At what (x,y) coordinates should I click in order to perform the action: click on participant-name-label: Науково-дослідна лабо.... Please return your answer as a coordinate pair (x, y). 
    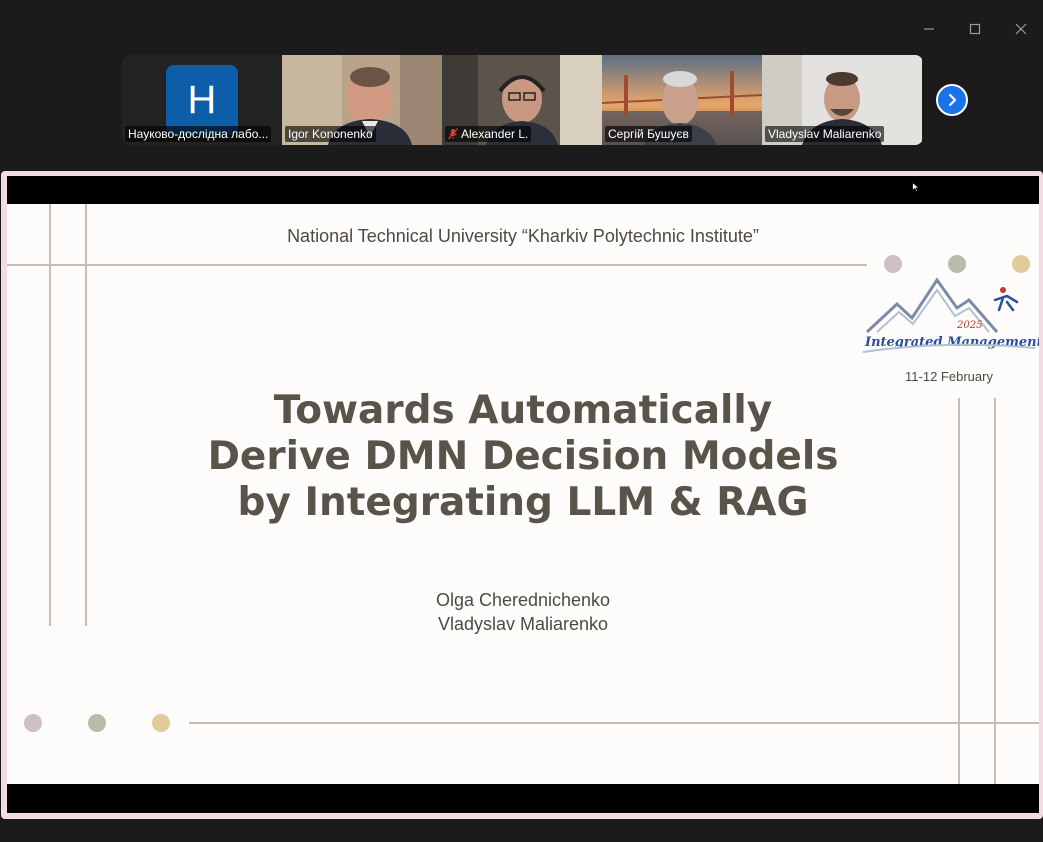
    Looking at the image, I should click on (198, 134).